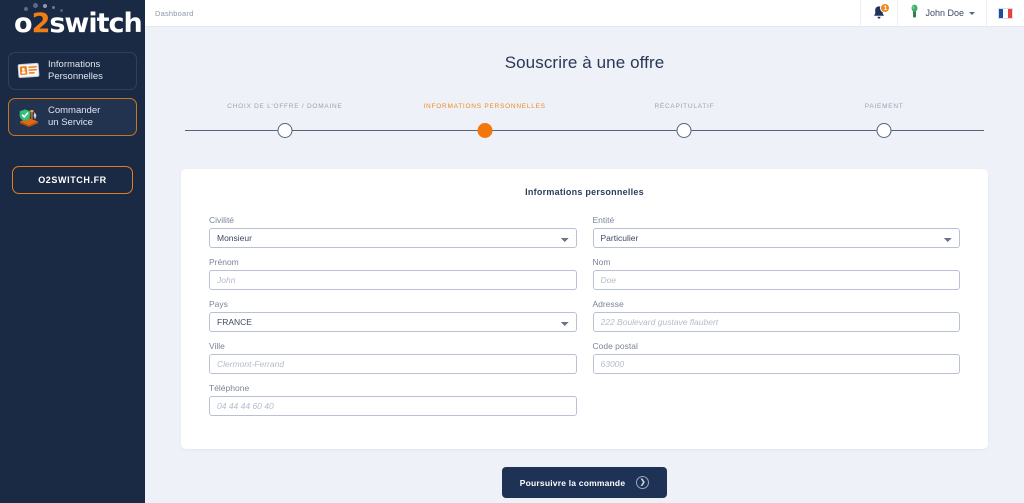  I want to click on field-label: Prénom, so click(224, 262).